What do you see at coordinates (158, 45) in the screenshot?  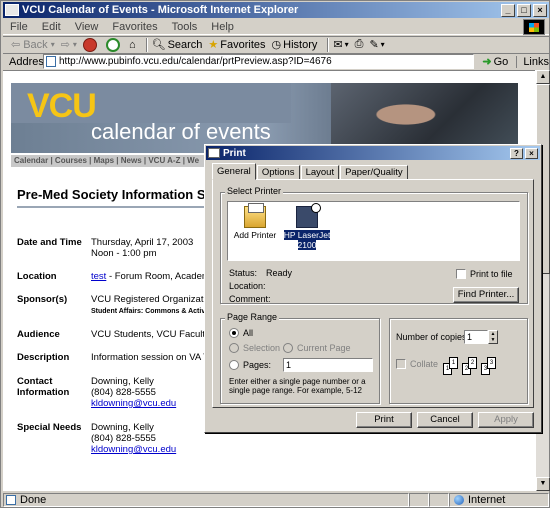 I see `search-icon: 🔍︎` at bounding box center [158, 45].